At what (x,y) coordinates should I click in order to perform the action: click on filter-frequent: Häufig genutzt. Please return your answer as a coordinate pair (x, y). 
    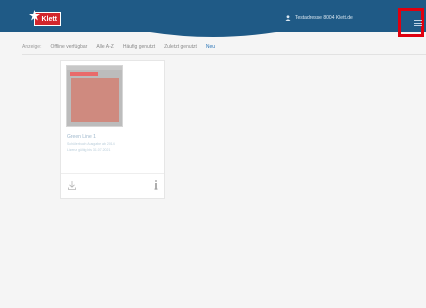
    Looking at the image, I should click on (139, 47).